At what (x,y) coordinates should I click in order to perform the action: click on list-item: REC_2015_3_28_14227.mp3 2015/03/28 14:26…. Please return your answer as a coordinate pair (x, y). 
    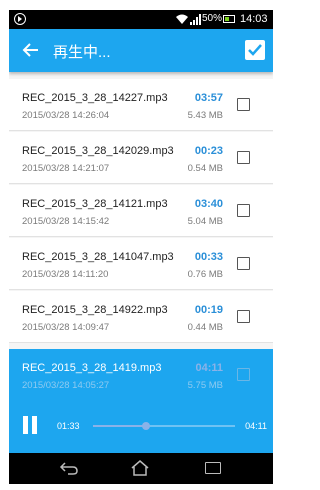
    Looking at the image, I should click on (141, 105).